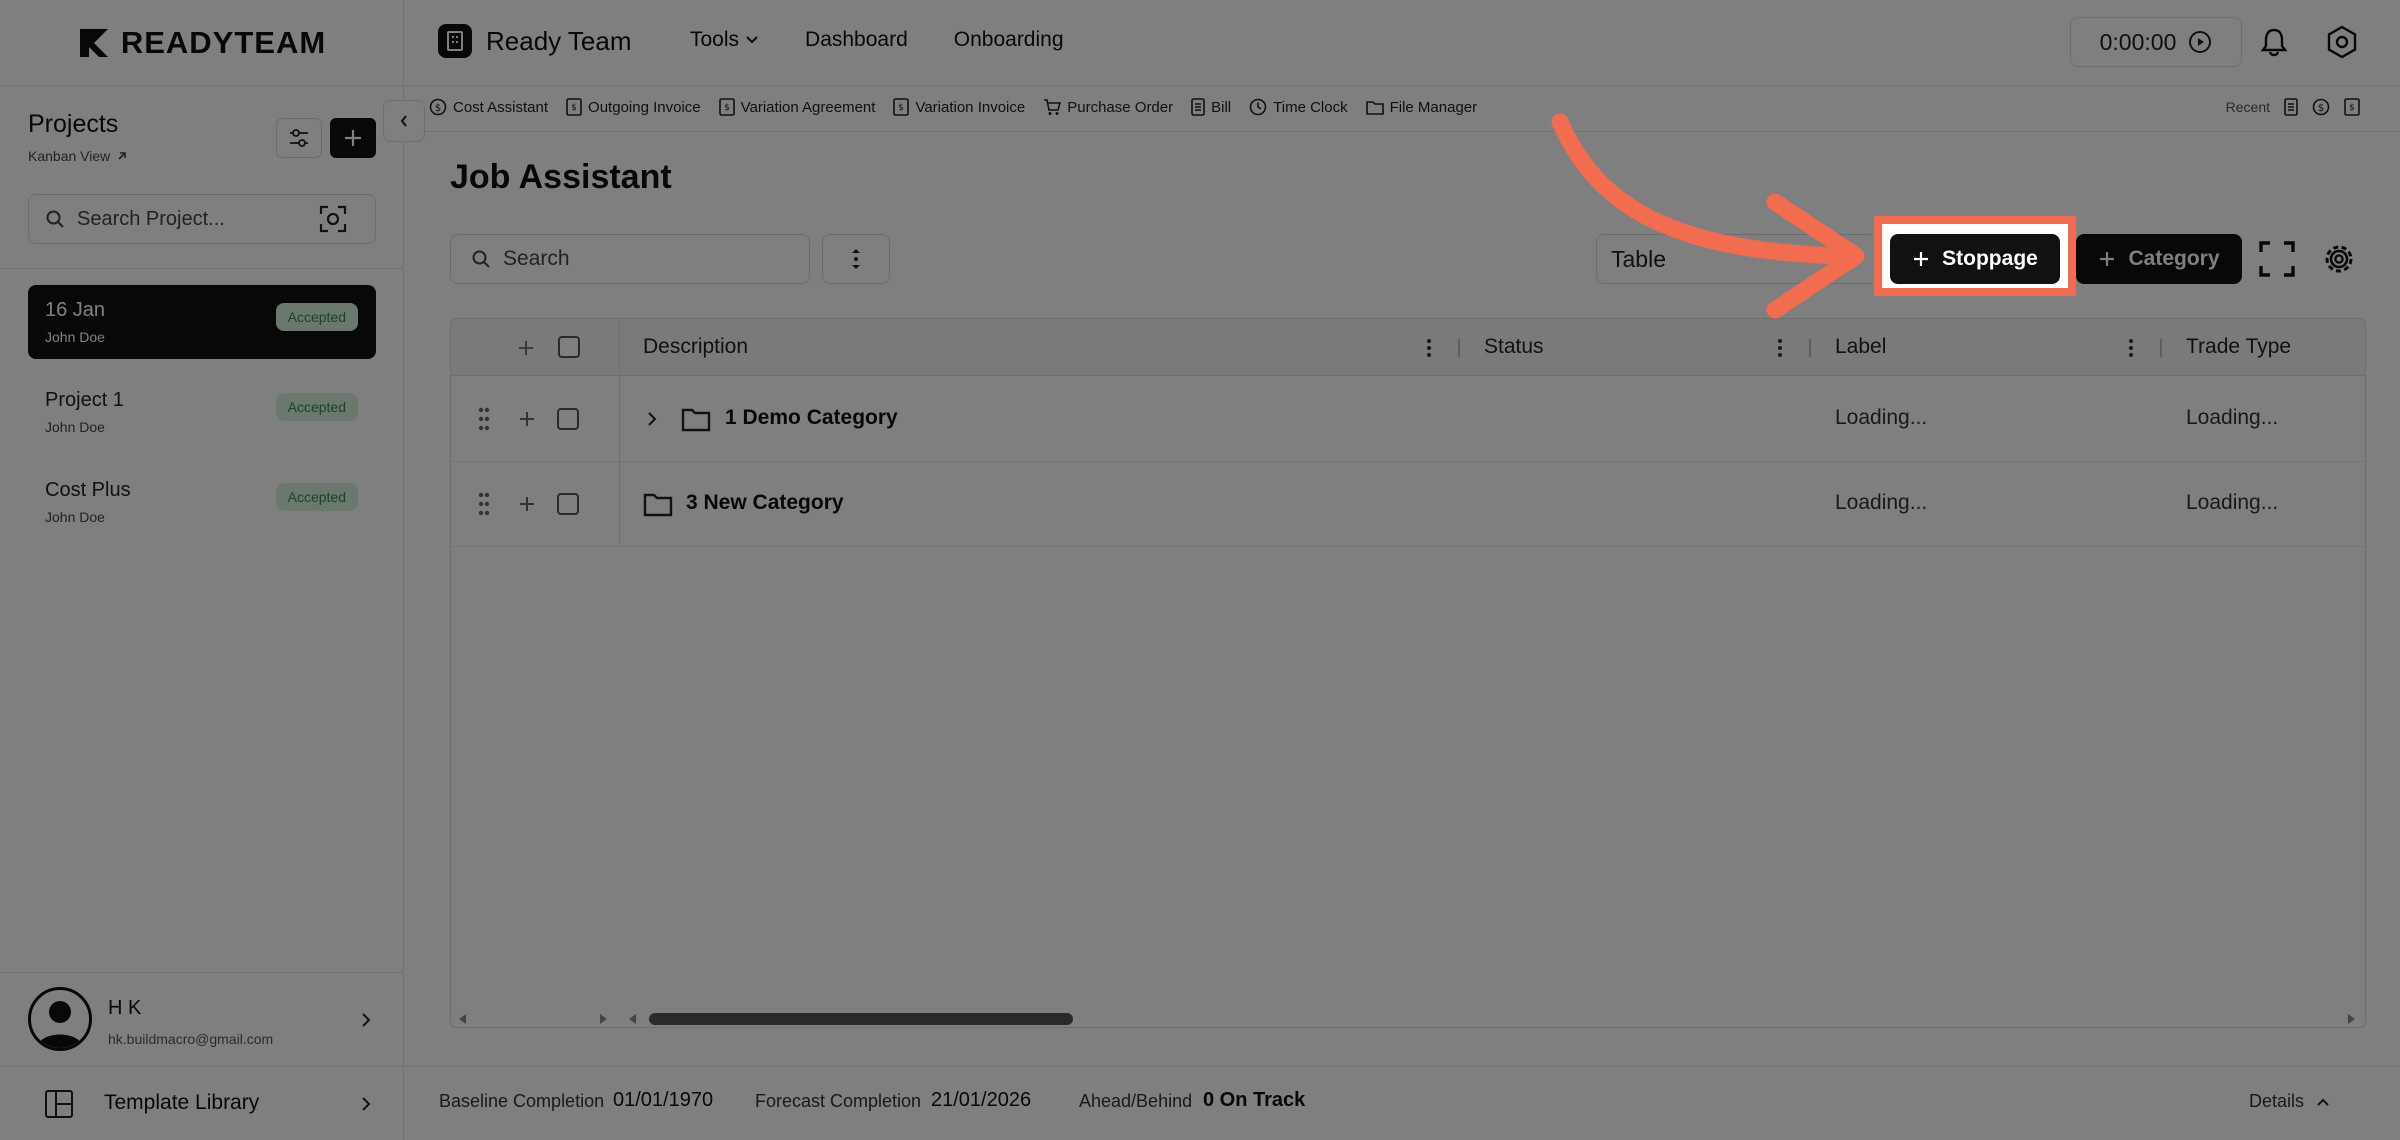 This screenshot has height=1140, width=2400. I want to click on project-search, so click(202, 219).